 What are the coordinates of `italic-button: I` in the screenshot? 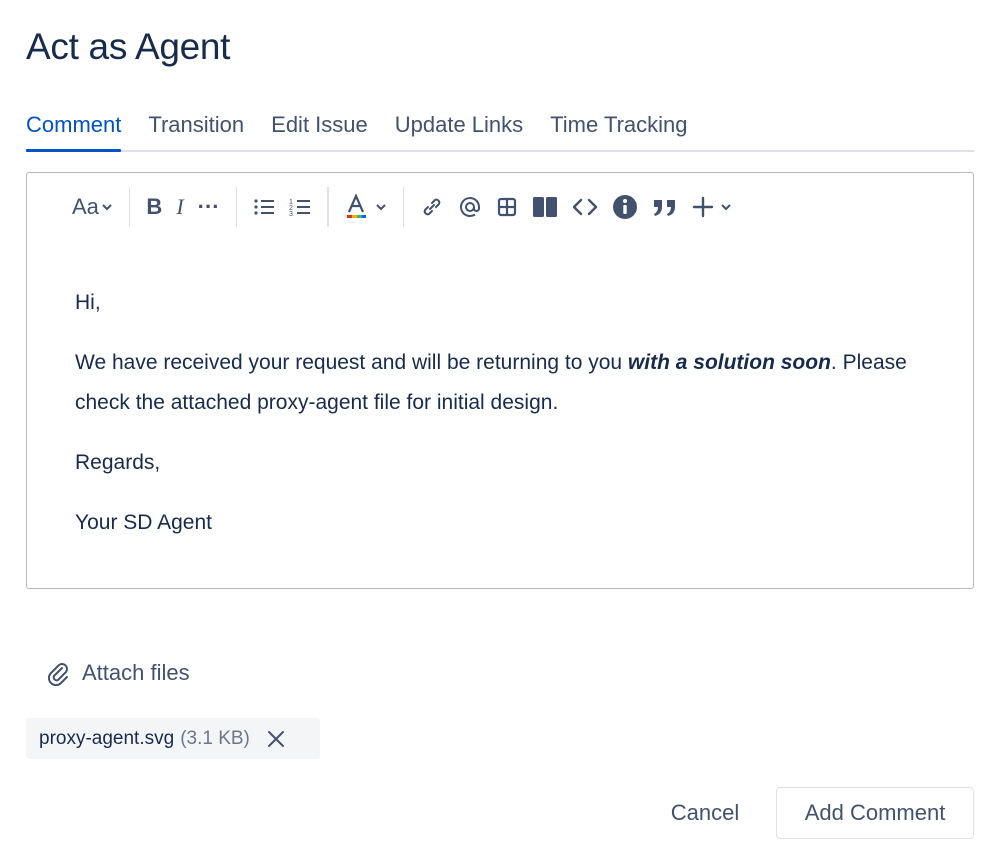 It's located at (179, 207).